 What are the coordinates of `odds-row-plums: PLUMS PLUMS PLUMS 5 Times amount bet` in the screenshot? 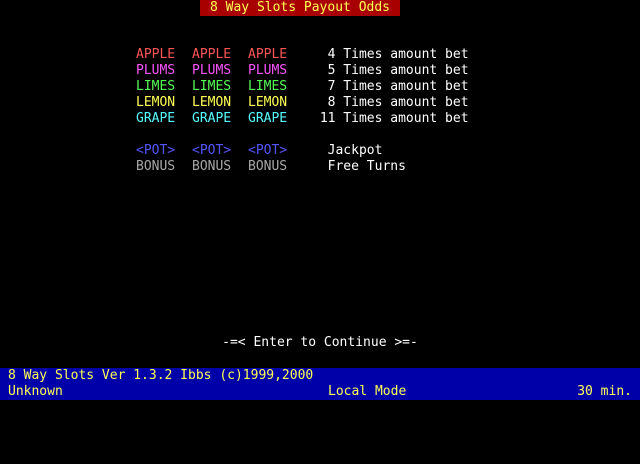 It's located at (302, 71).